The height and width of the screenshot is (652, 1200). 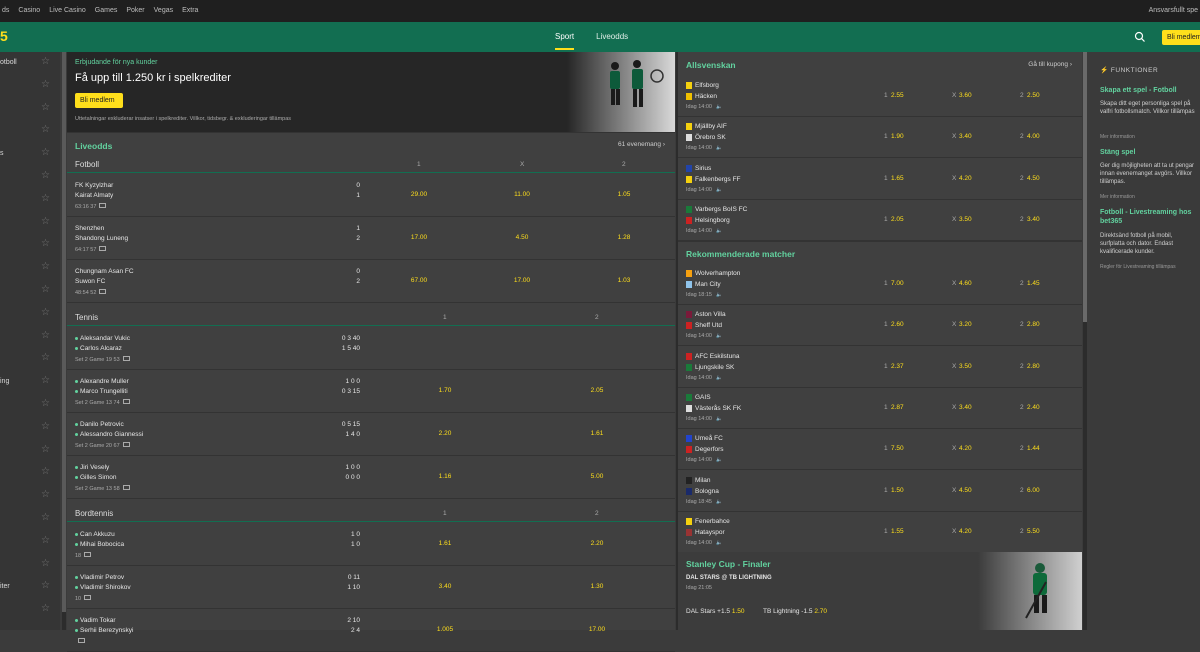 What do you see at coordinates (1085, 187) in the screenshot?
I see `right-scroll-thumb` at bounding box center [1085, 187].